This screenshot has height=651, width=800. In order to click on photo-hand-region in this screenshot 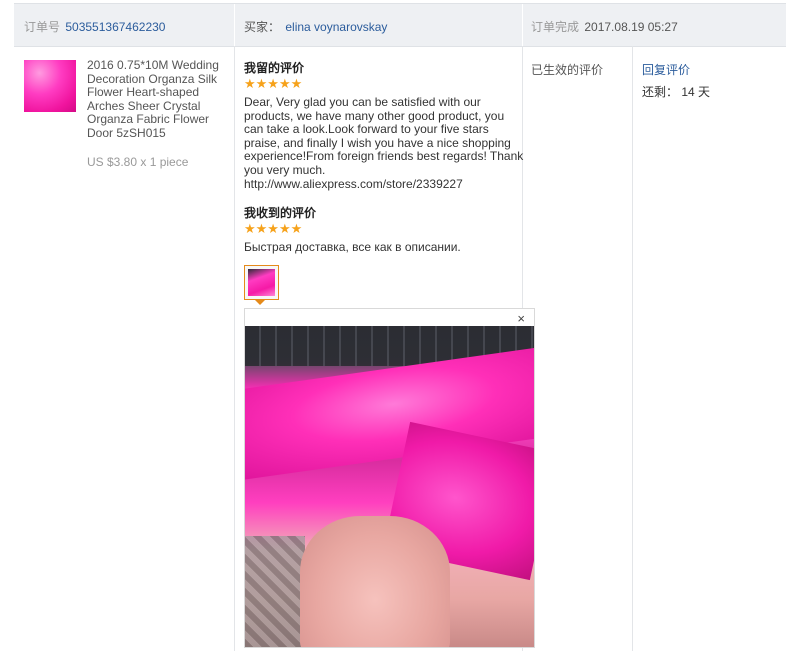, I will do `click(375, 581)`.